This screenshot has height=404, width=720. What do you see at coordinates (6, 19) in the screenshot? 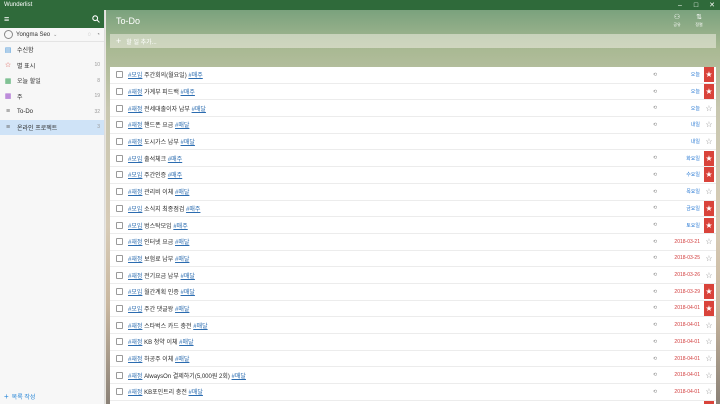
I see `hamburger-menu-icon: ≡` at bounding box center [6, 19].